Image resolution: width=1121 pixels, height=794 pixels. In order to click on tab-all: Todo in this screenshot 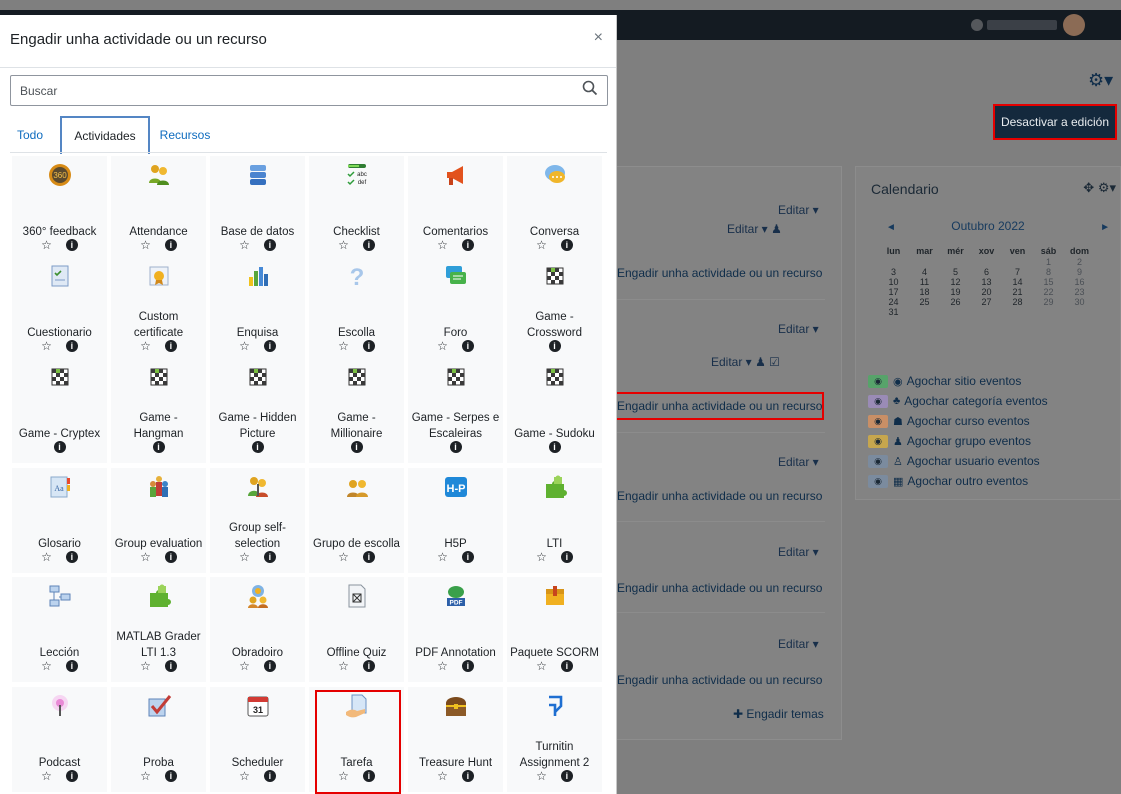, I will do `click(30, 134)`.